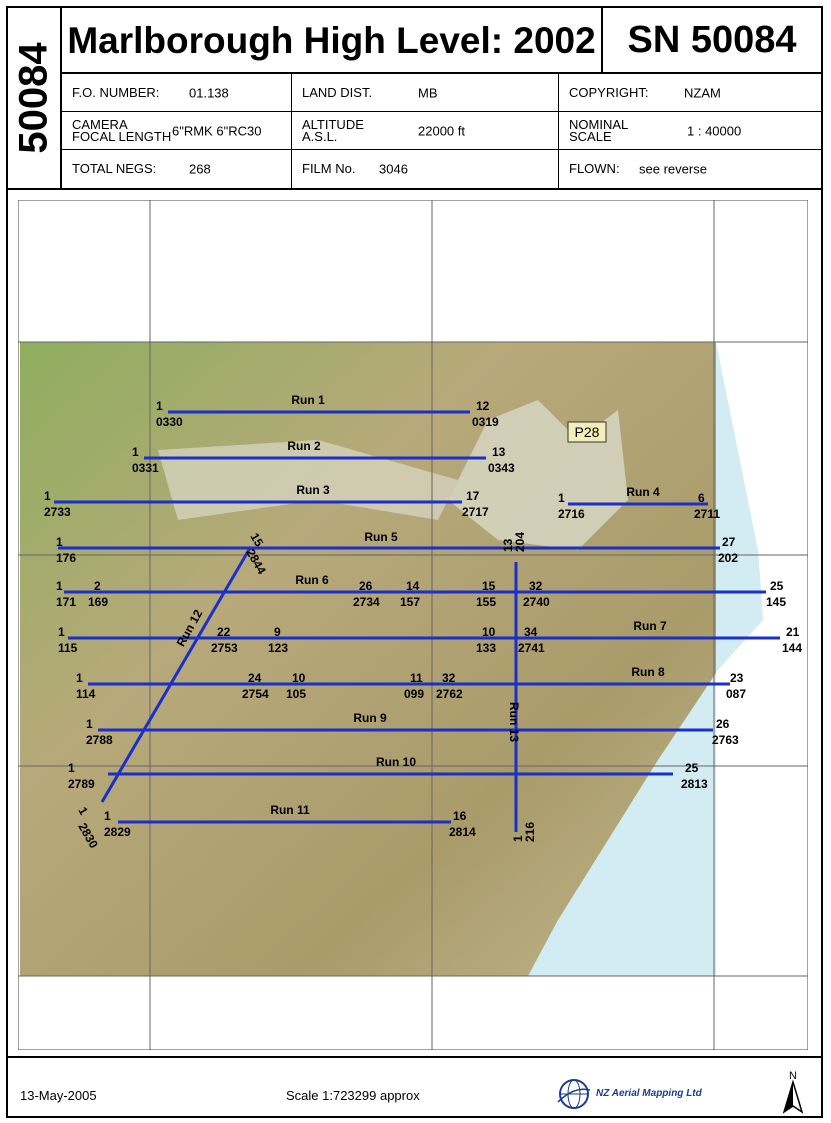 The width and height of the screenshot is (831, 1123). What do you see at coordinates (531, 632) in the screenshot?
I see `intermediate-frame: 34` at bounding box center [531, 632].